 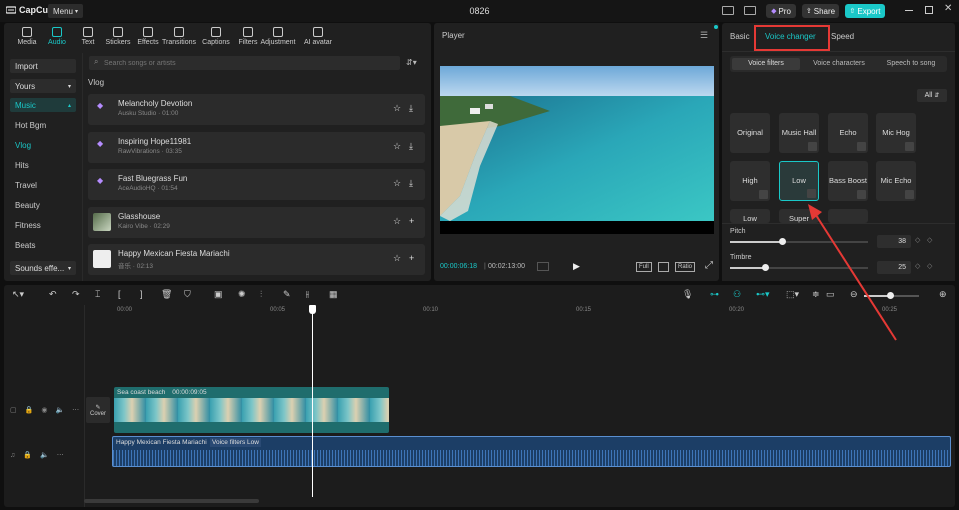 What do you see at coordinates (43, 66) in the screenshot?
I see `import-button: Import` at bounding box center [43, 66].